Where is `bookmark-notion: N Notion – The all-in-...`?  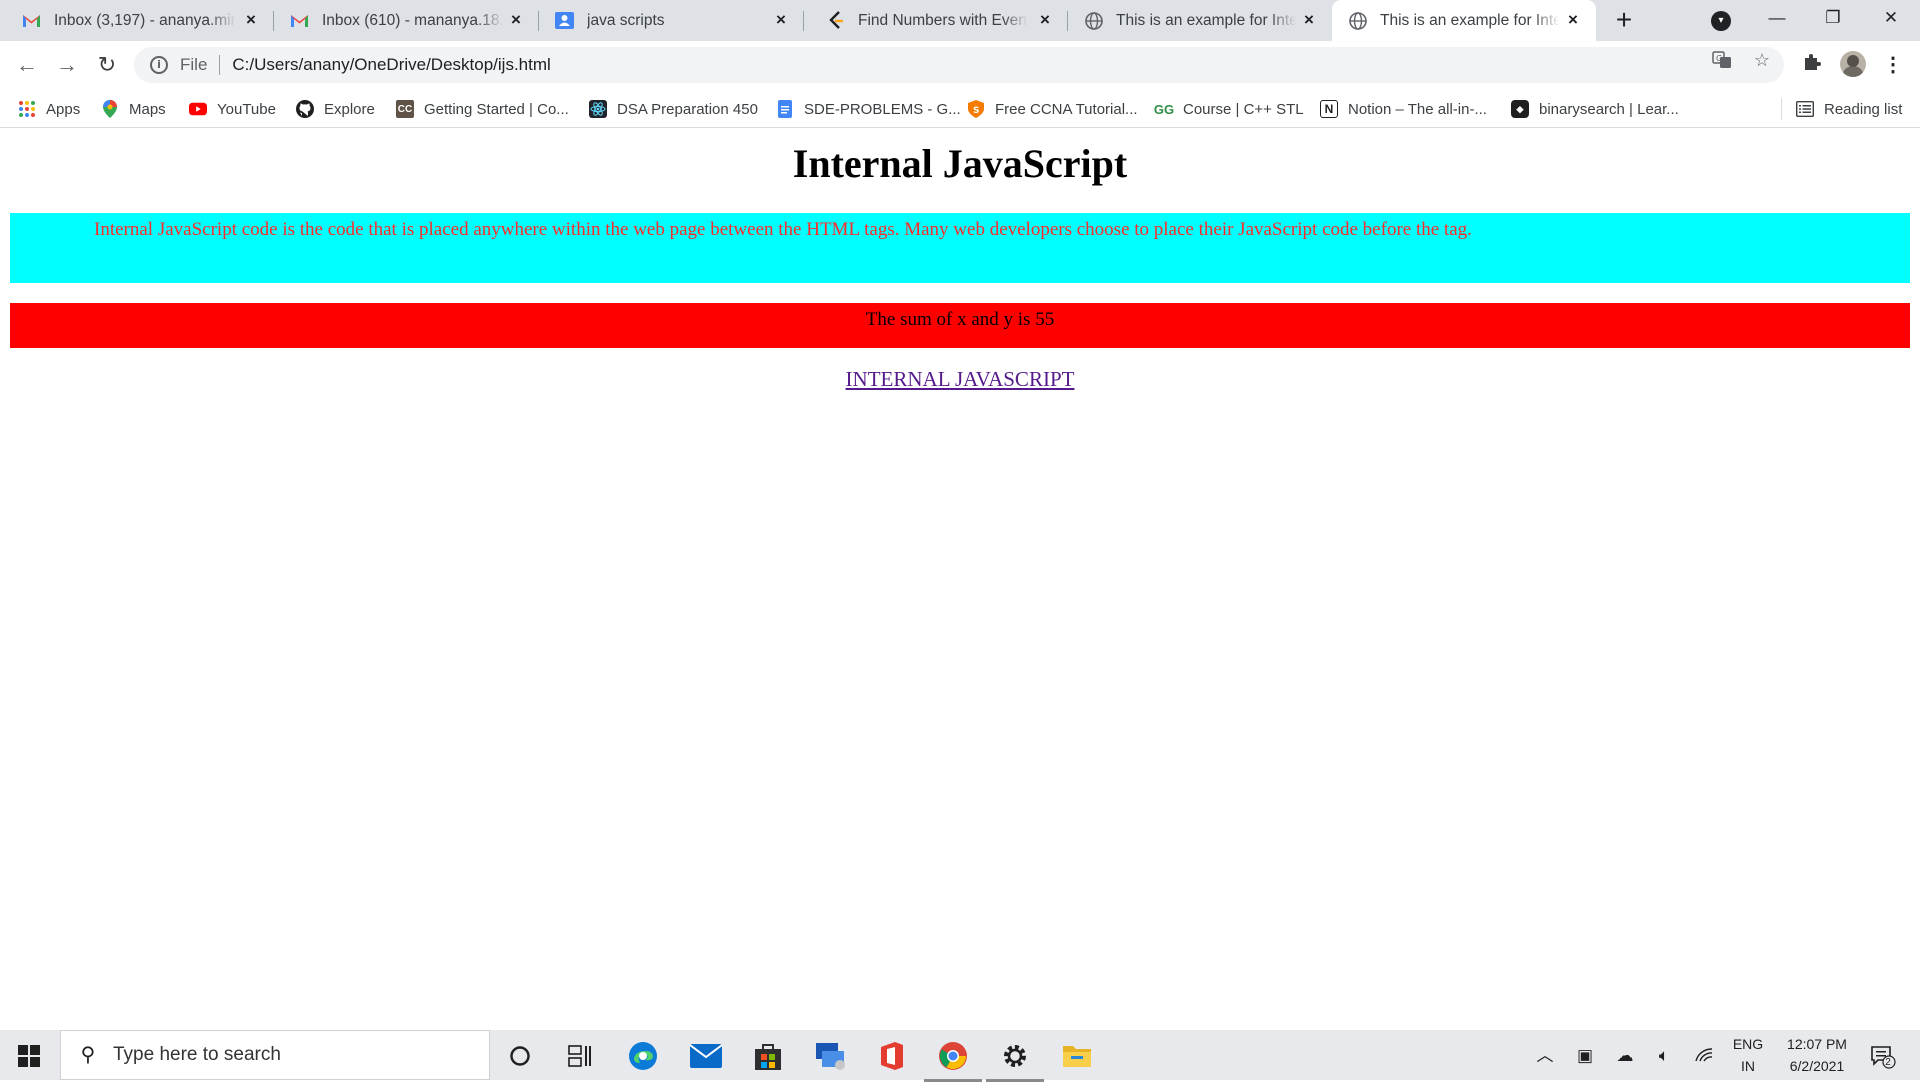 bookmark-notion: N Notion – The all-in-... is located at coordinates (1403, 109).